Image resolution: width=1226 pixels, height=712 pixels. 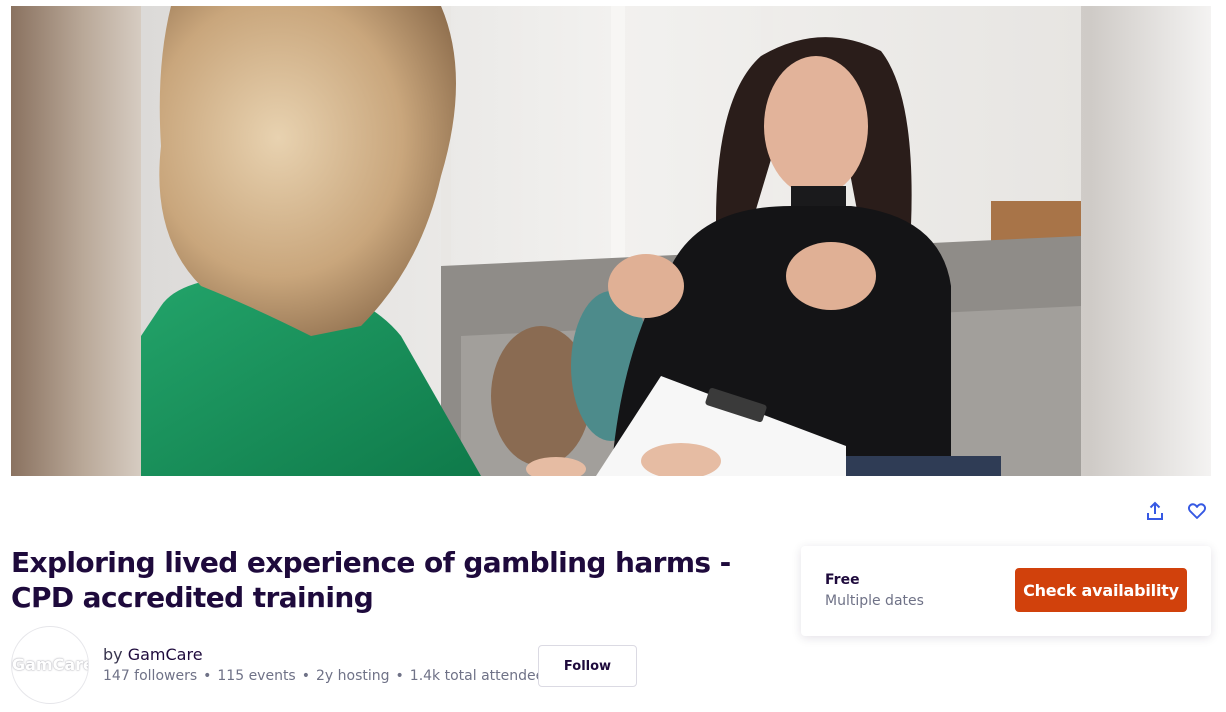 I want to click on like-button, so click(x=1197, y=513).